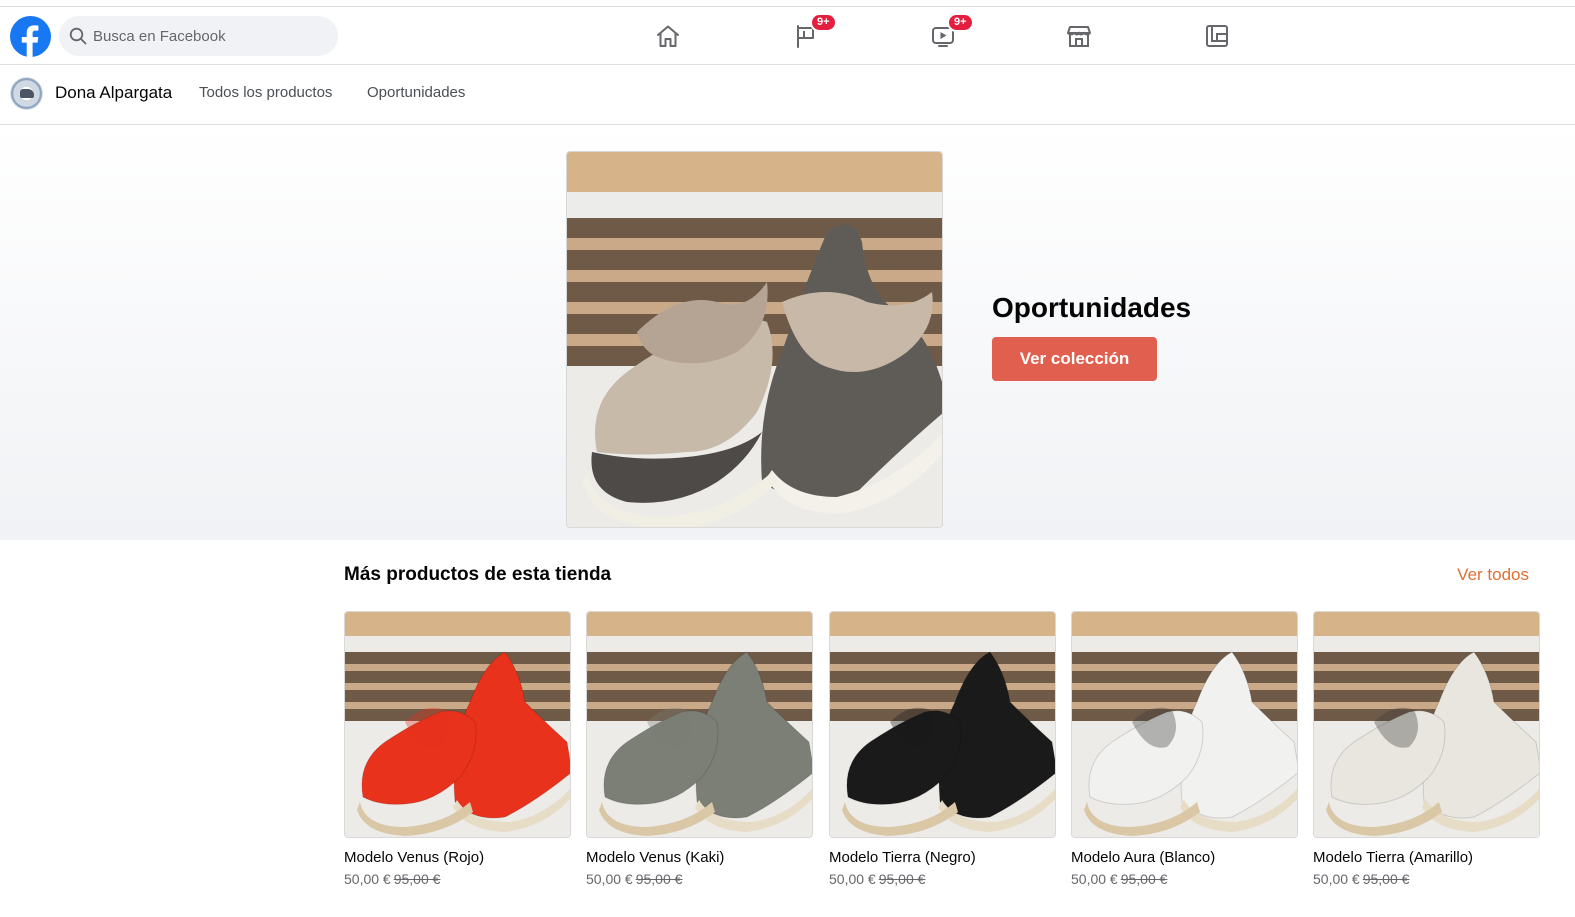 The height and width of the screenshot is (917, 1575). I want to click on nav-marketplace, so click(1079, 36).